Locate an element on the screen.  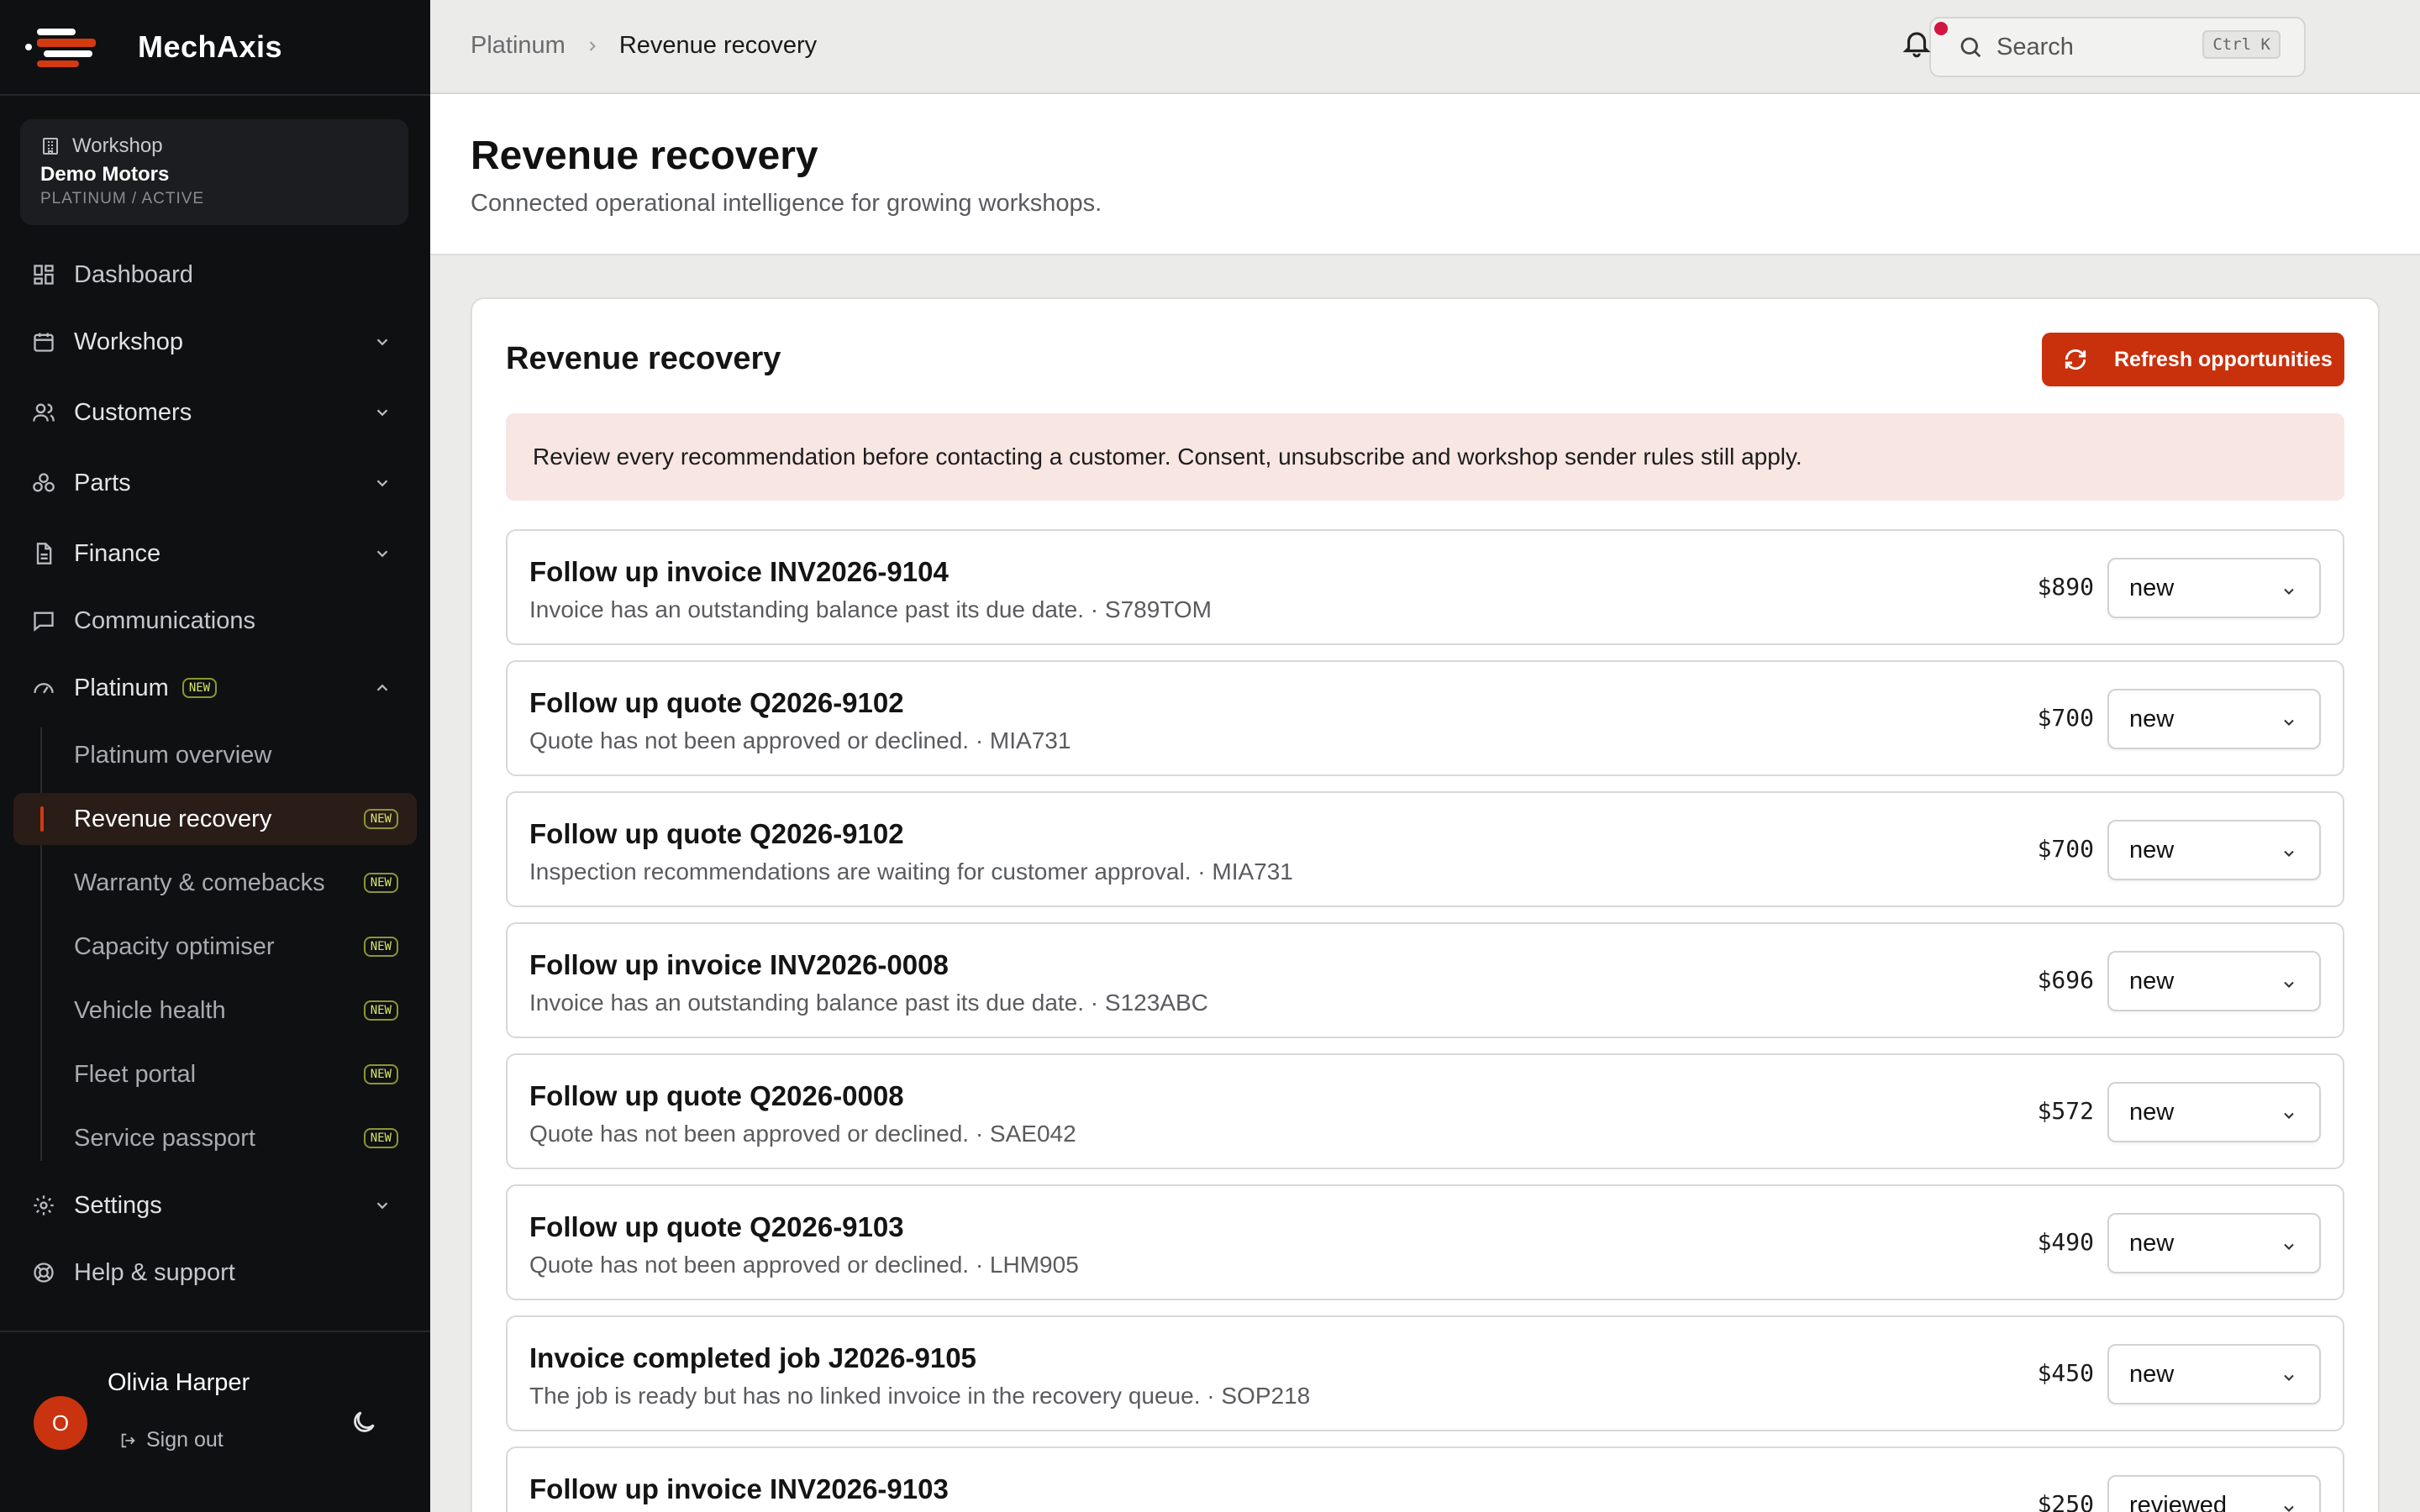
bell-icon is located at coordinates (1917, 43).